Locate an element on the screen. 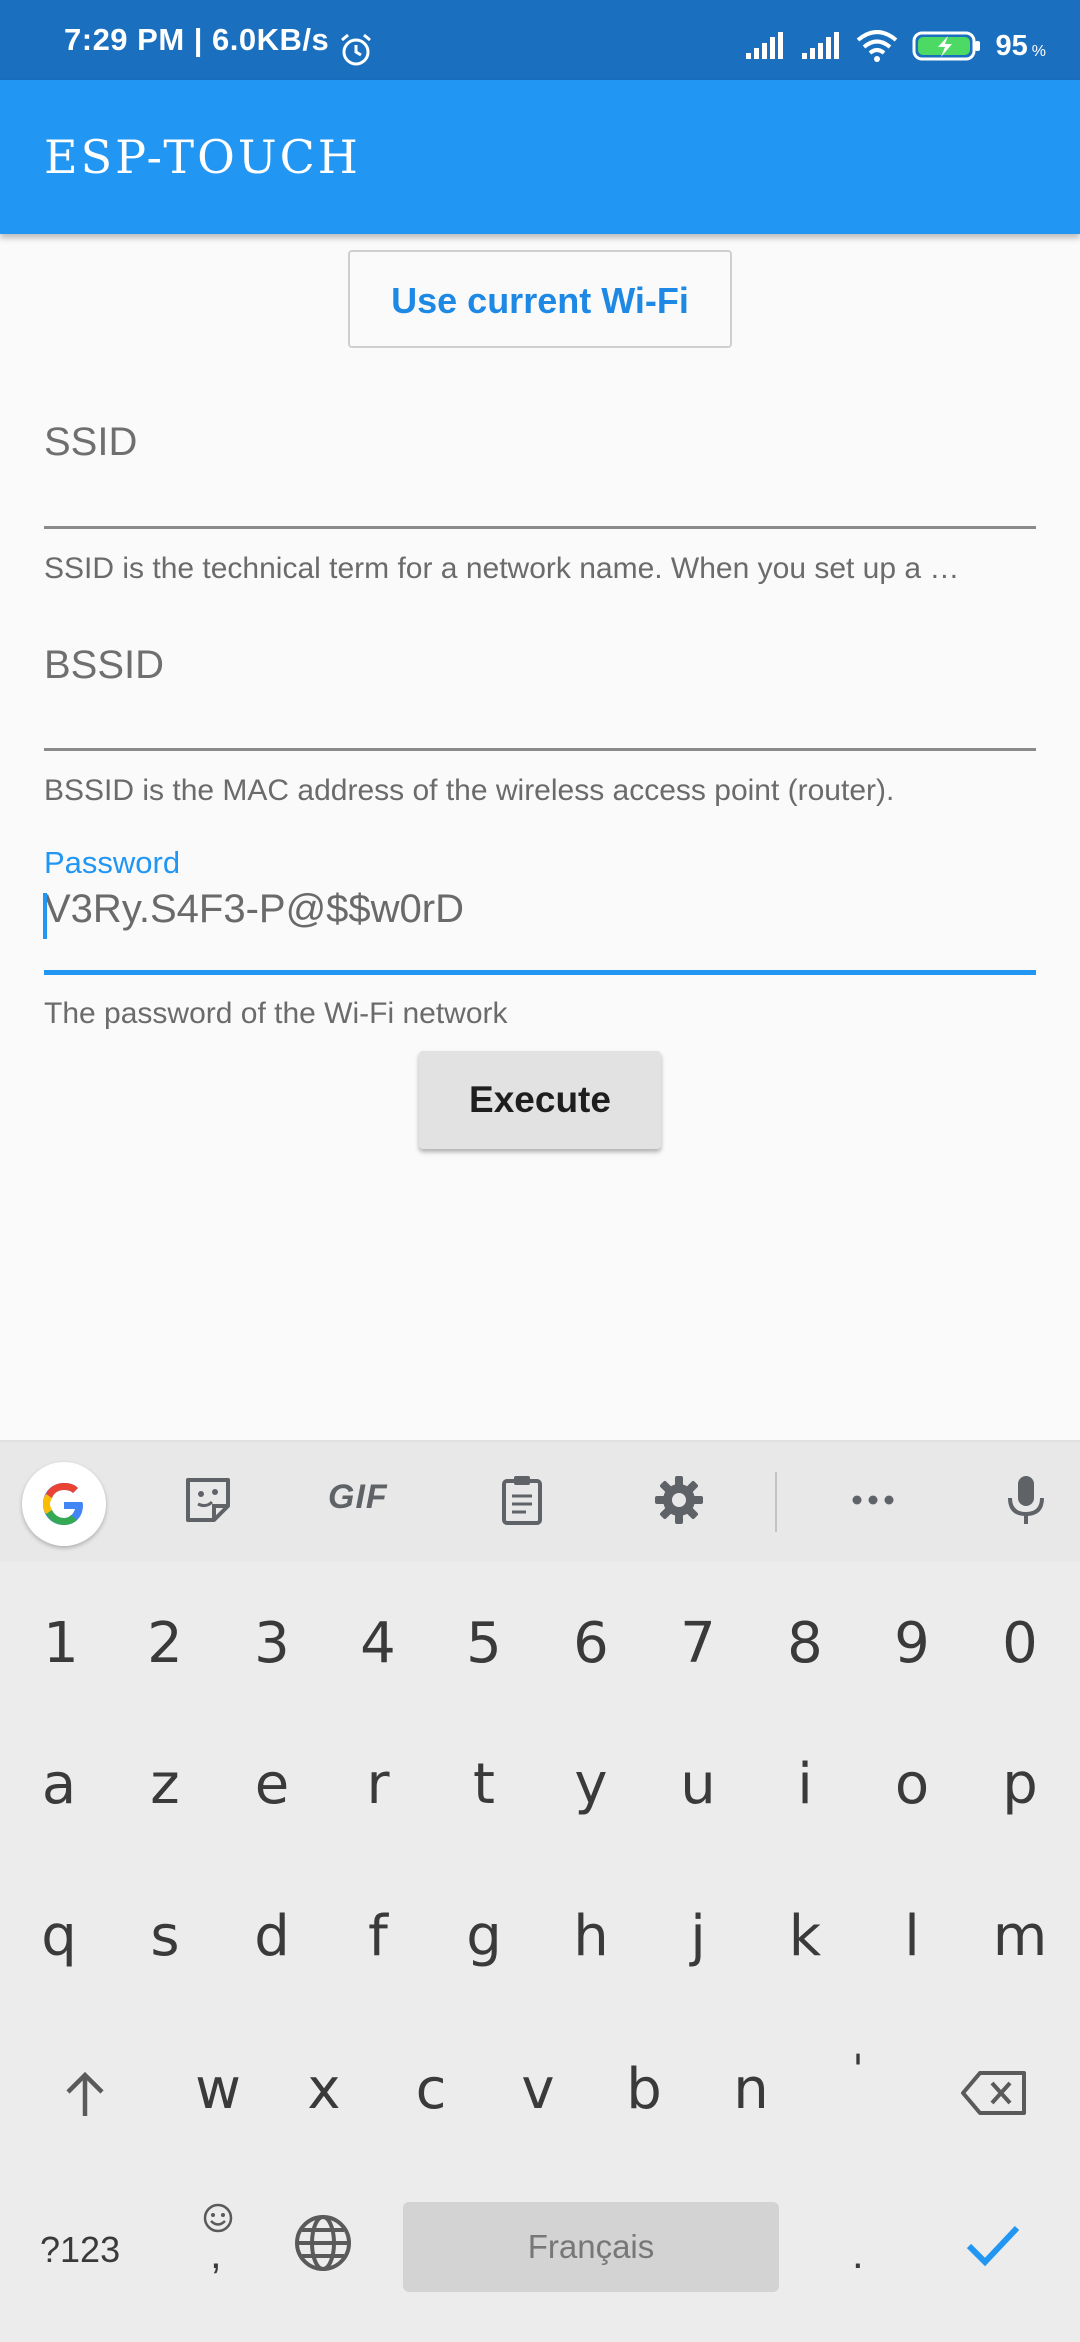 The height and width of the screenshot is (2342, 1080). key: u is located at coordinates (698, 1785).